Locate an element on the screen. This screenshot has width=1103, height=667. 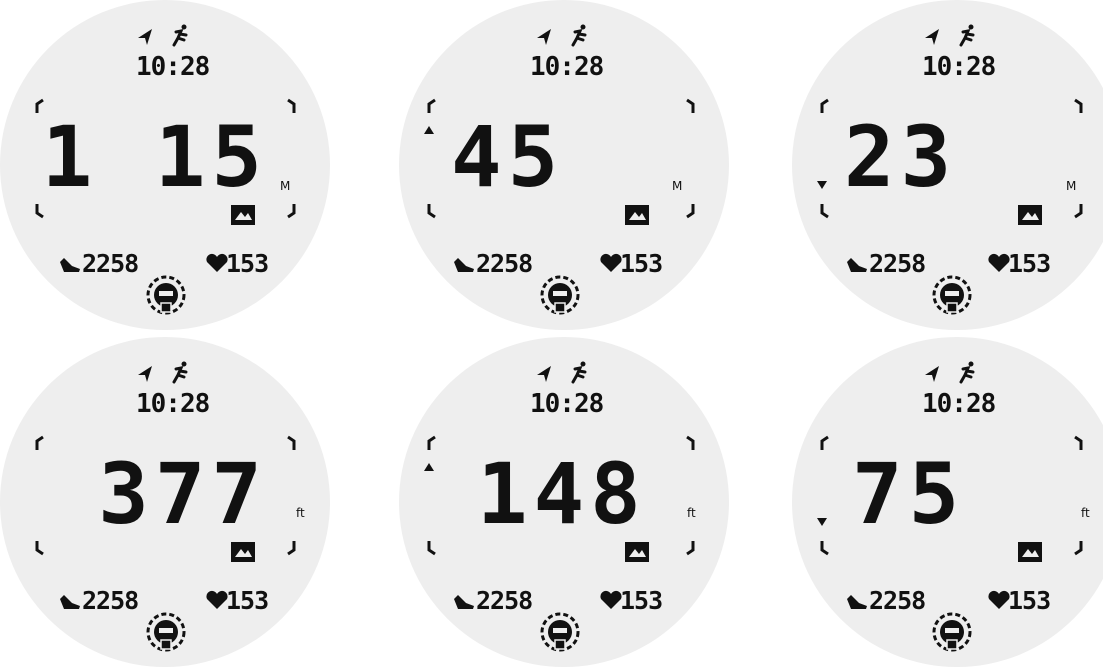
main-value: 148 is located at coordinates (562, 494).